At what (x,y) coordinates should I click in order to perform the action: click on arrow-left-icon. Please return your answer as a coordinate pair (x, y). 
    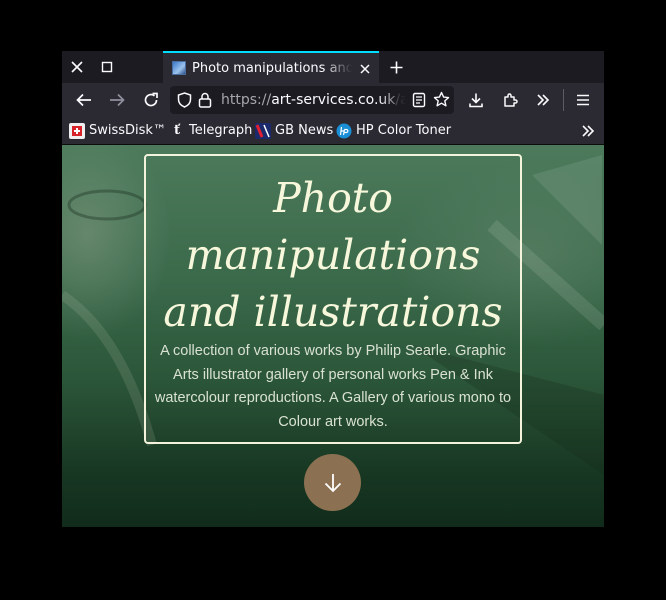
    Looking at the image, I should click on (83, 100).